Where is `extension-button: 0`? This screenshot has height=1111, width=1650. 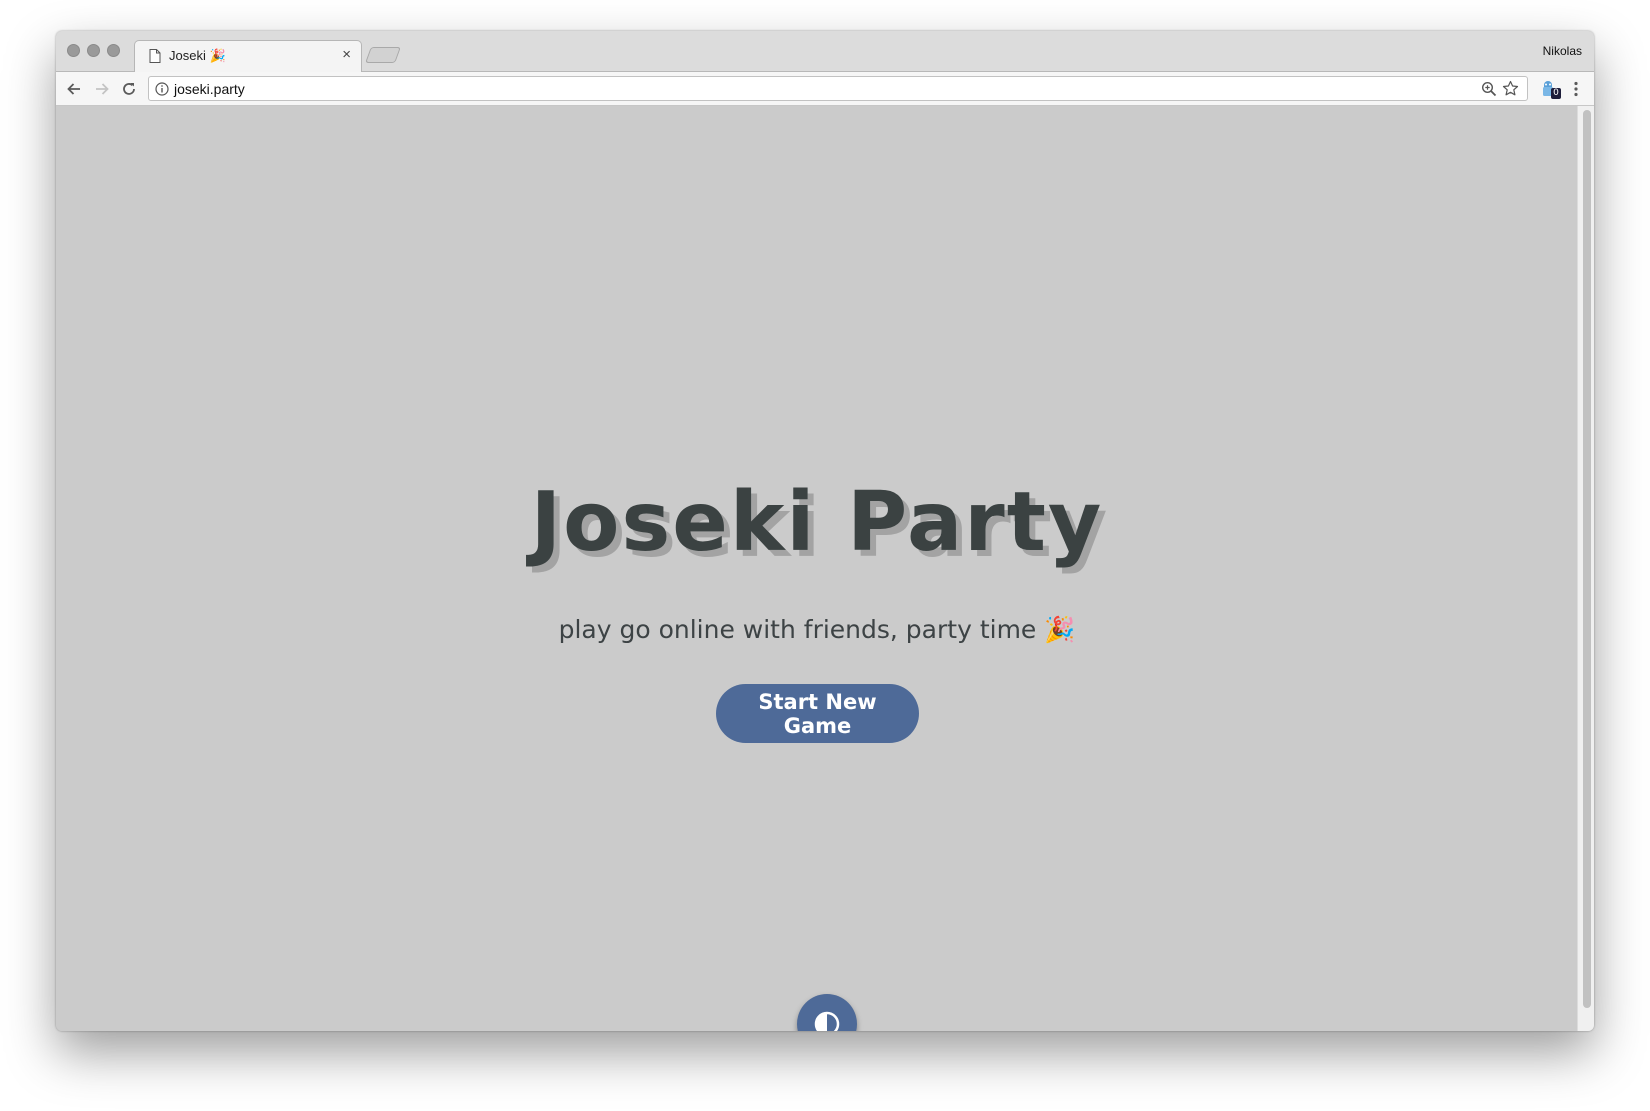
extension-button: 0 is located at coordinates (1550, 89).